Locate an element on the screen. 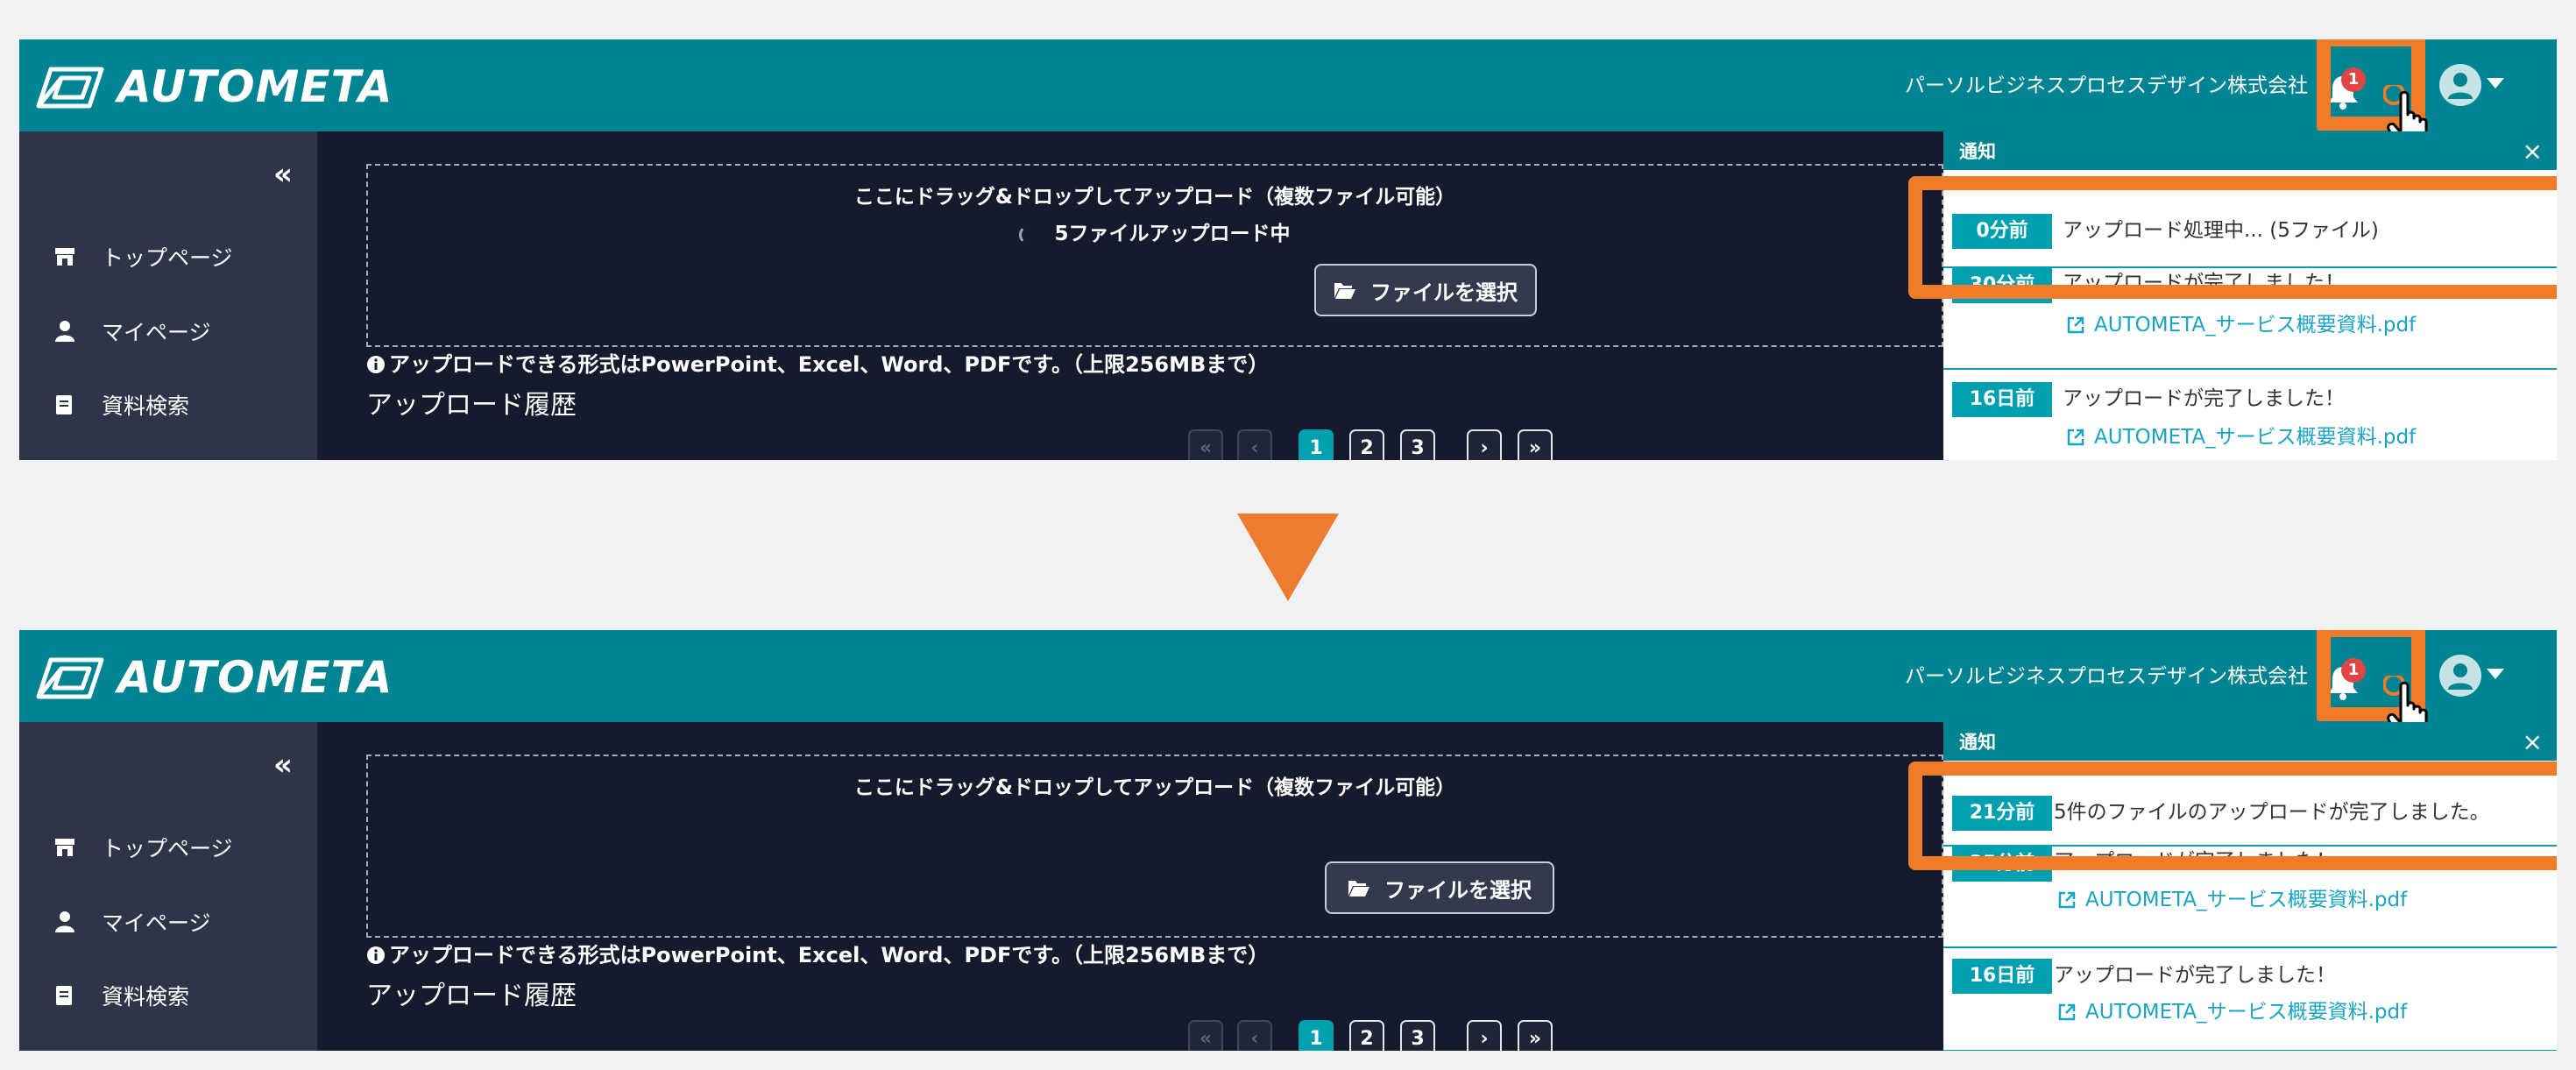  file-drop-zone: ここにドラッグ&ドロップしてアップロード（複数ファイル可能） ファイルを選択 is located at coordinates (1154, 846).